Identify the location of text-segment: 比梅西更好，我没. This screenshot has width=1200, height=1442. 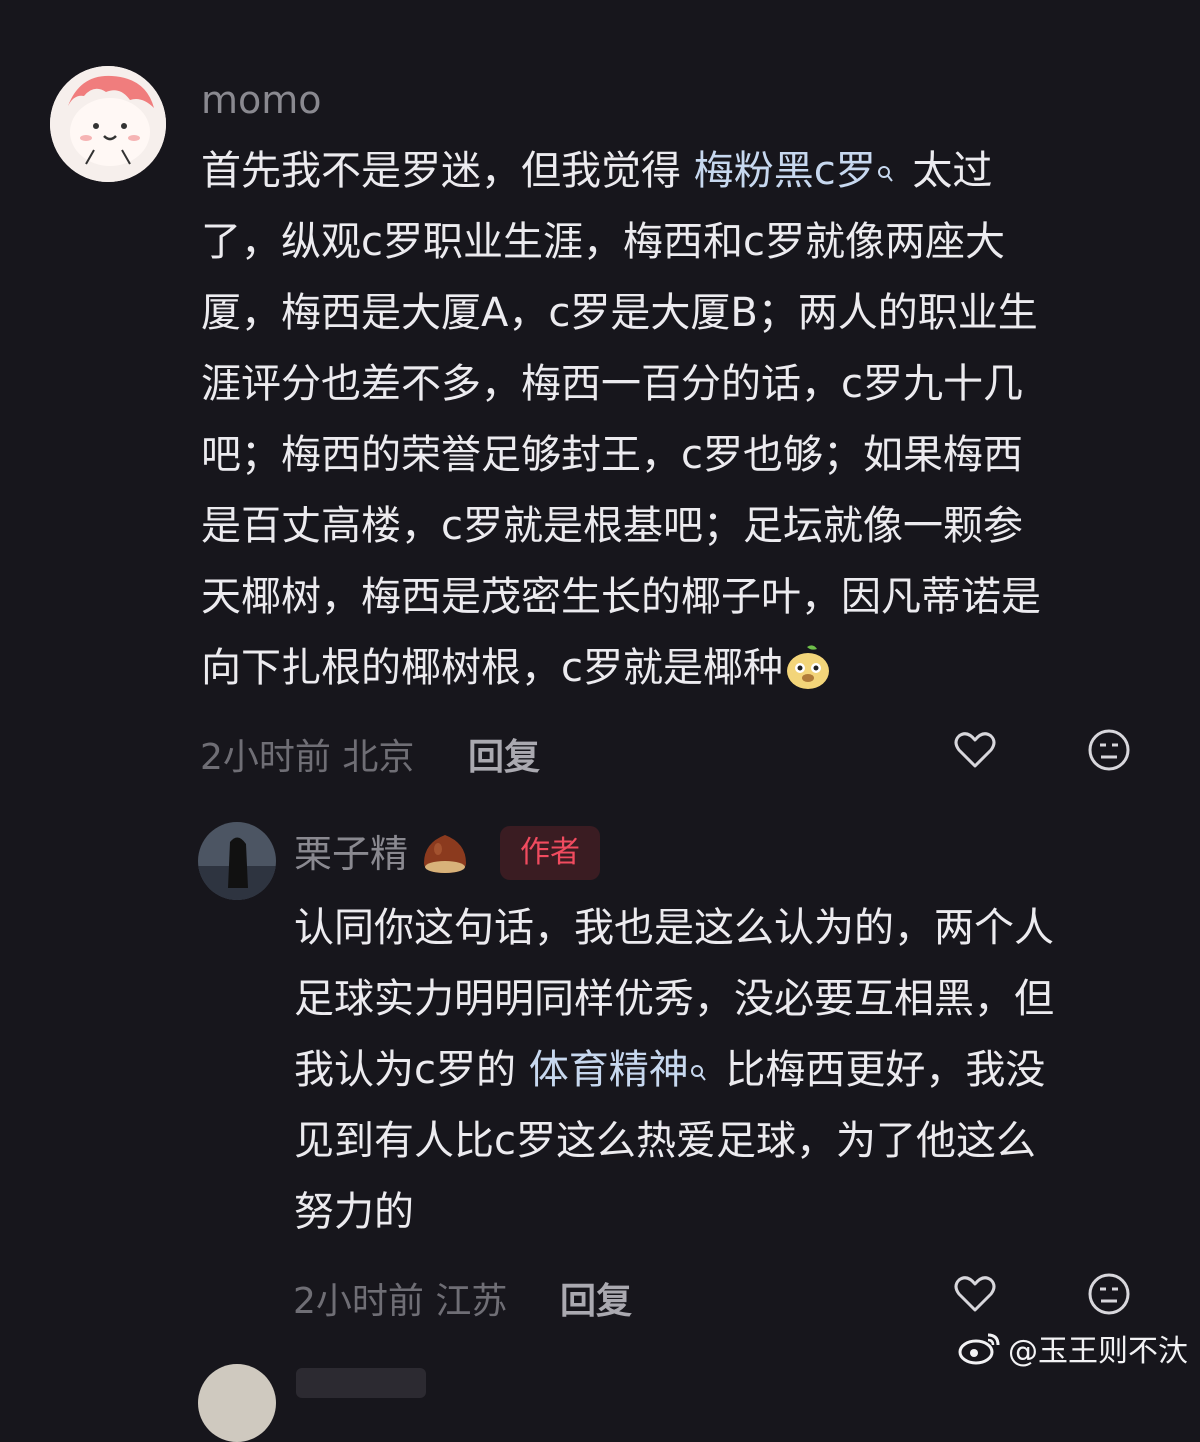
(879, 1070).